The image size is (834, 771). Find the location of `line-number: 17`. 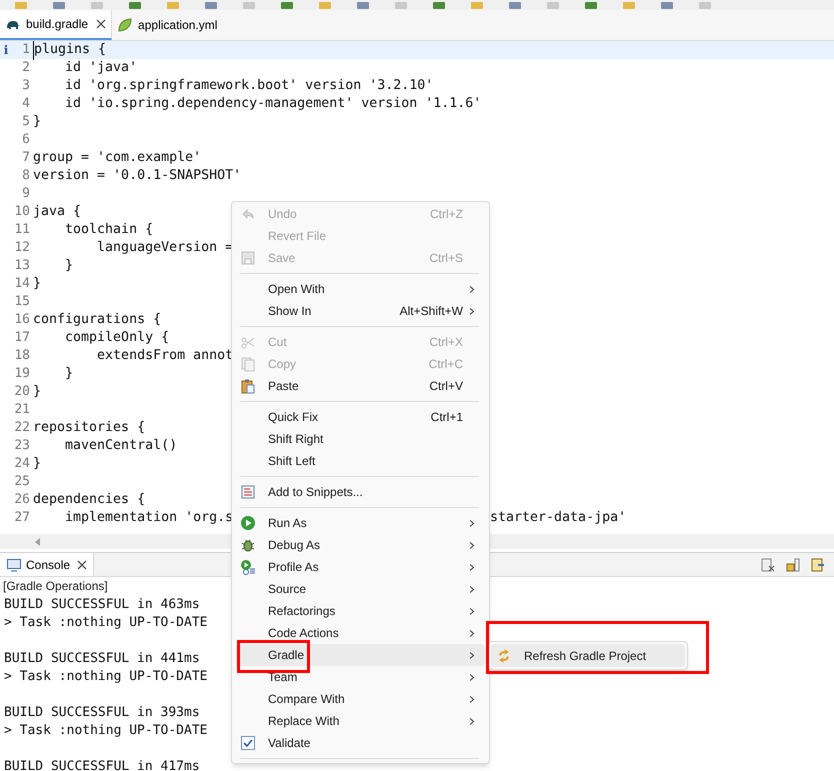

line-number: 17 is located at coordinates (22, 338).